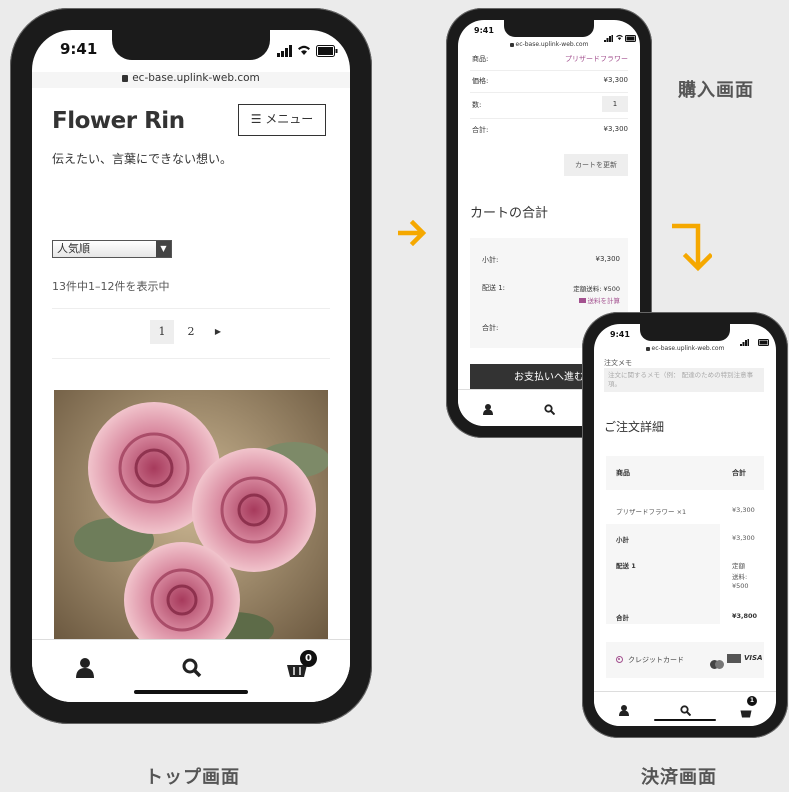  Describe the element at coordinates (753, 658) in the screenshot. I see `visa-logo: VISA` at that location.